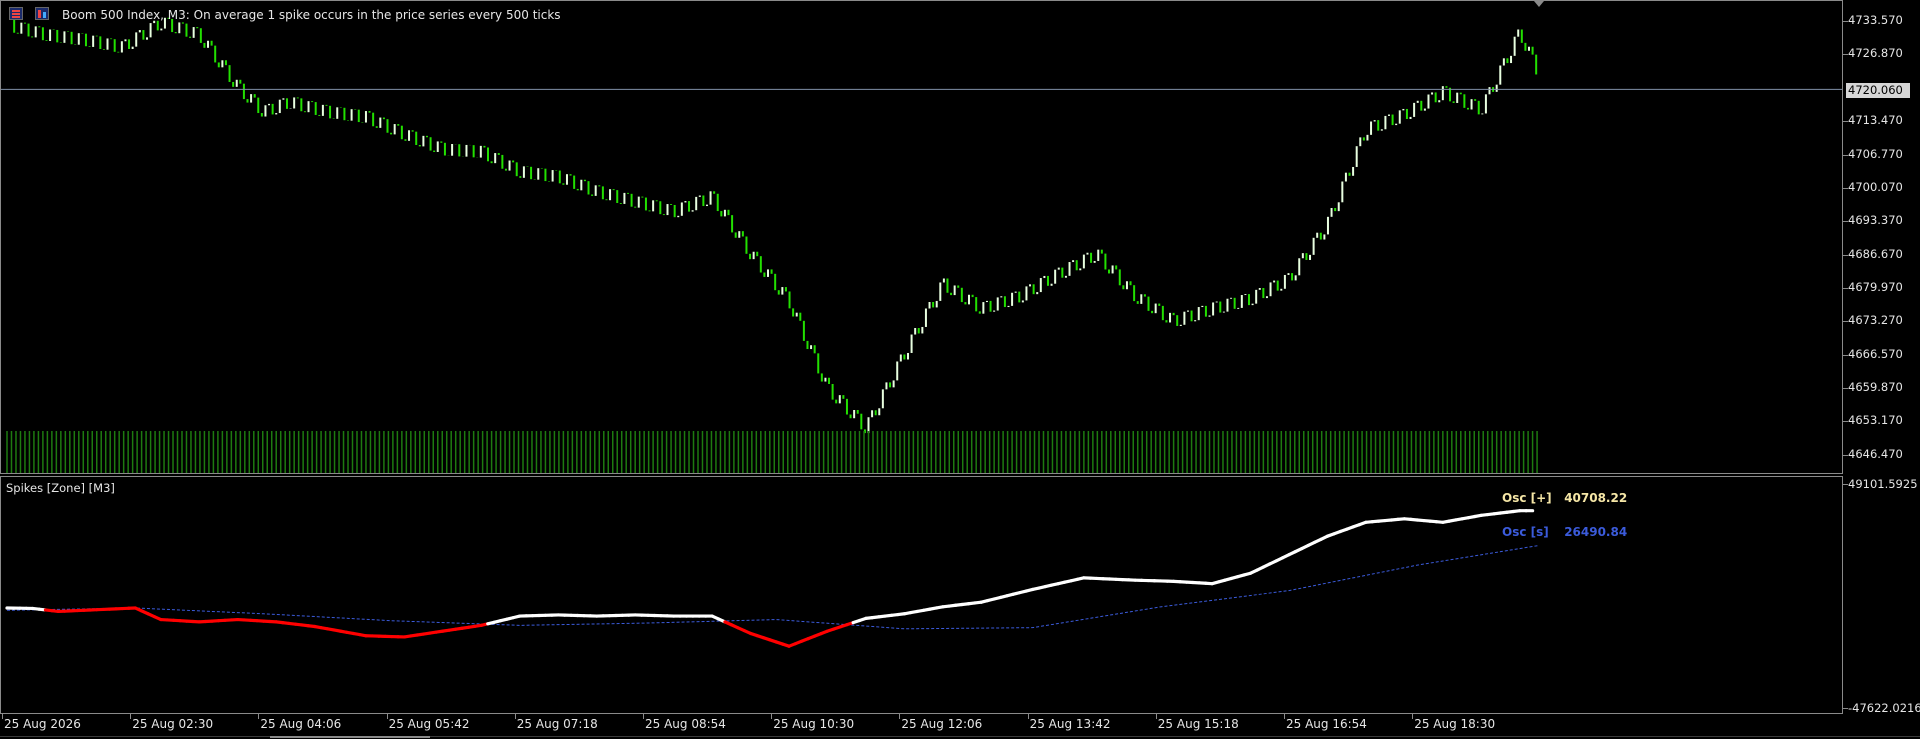  Describe the element at coordinates (1875, 320) in the screenshot. I see `price-axis-label: 4673.270` at that location.